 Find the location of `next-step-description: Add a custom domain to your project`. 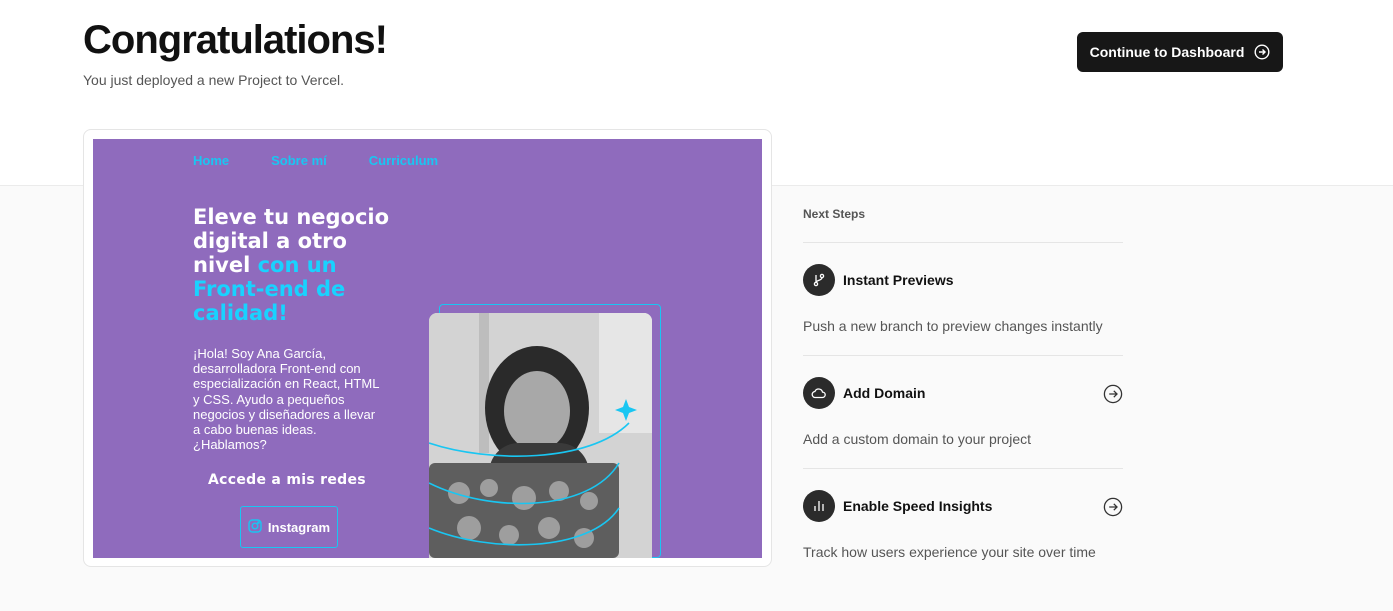

next-step-description: Add a custom domain to your project is located at coordinates (917, 439).